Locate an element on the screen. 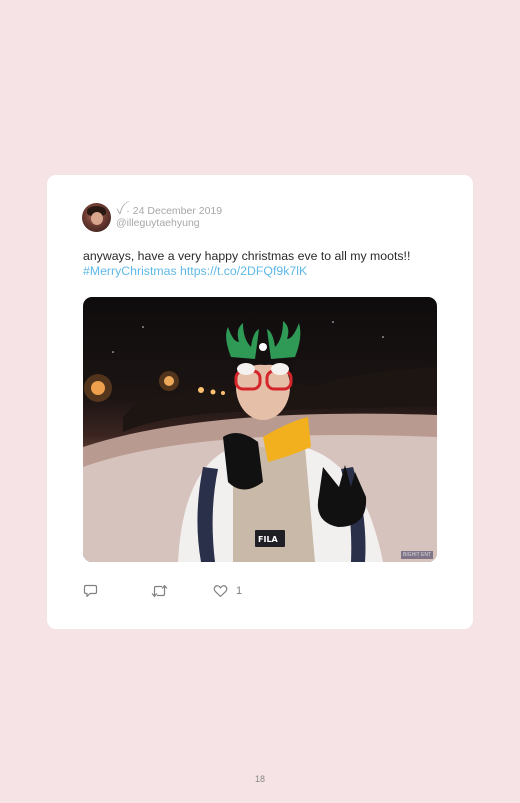  url-link: https://t.co/2DFQf9k7lK is located at coordinates (243, 271).